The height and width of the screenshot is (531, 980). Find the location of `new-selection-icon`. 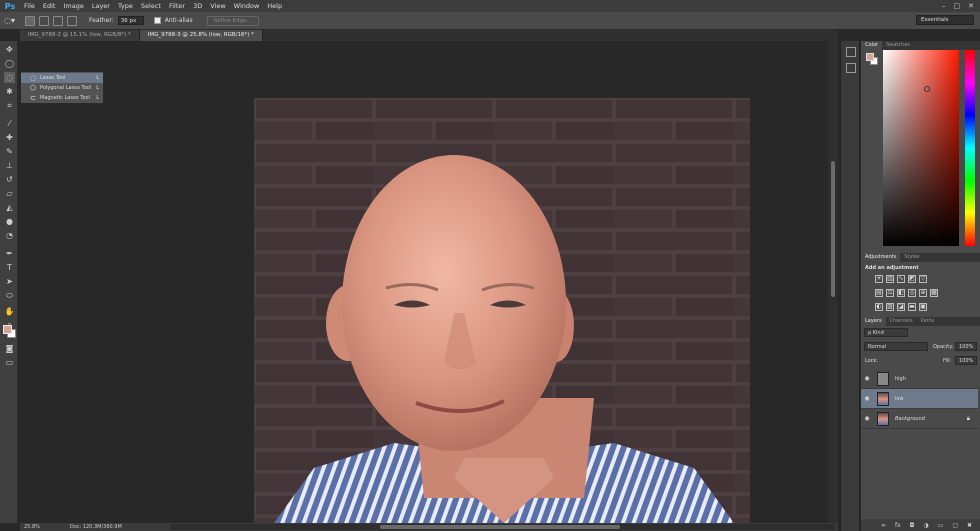

new-selection-icon is located at coordinates (30, 20).